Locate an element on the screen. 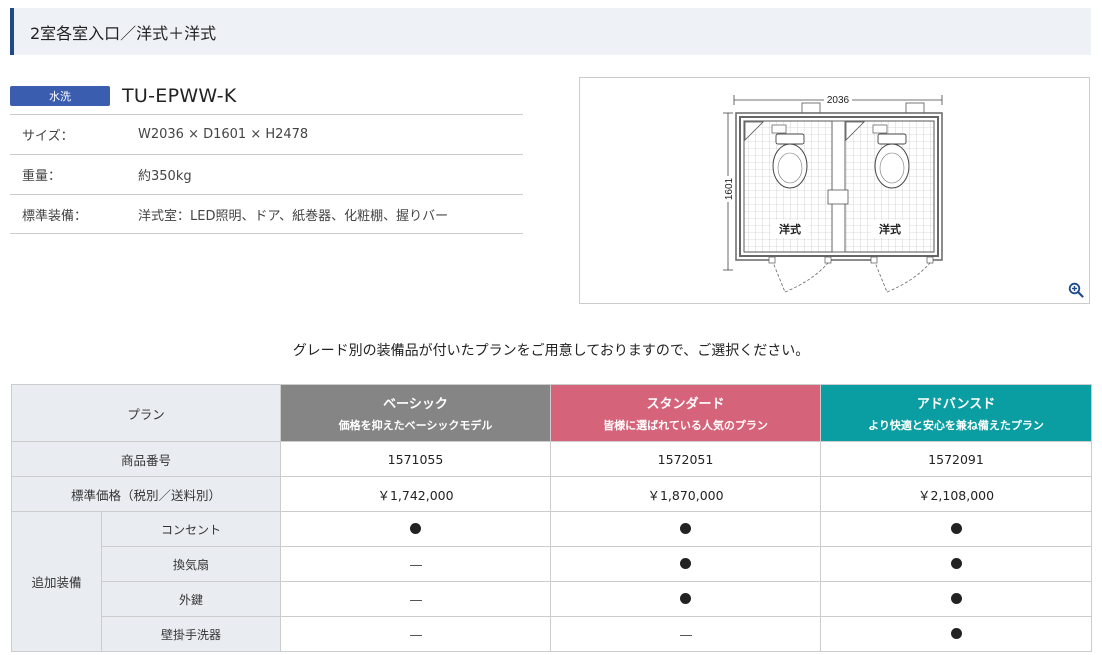  product-number-basic: 1571055 is located at coordinates (416, 459).